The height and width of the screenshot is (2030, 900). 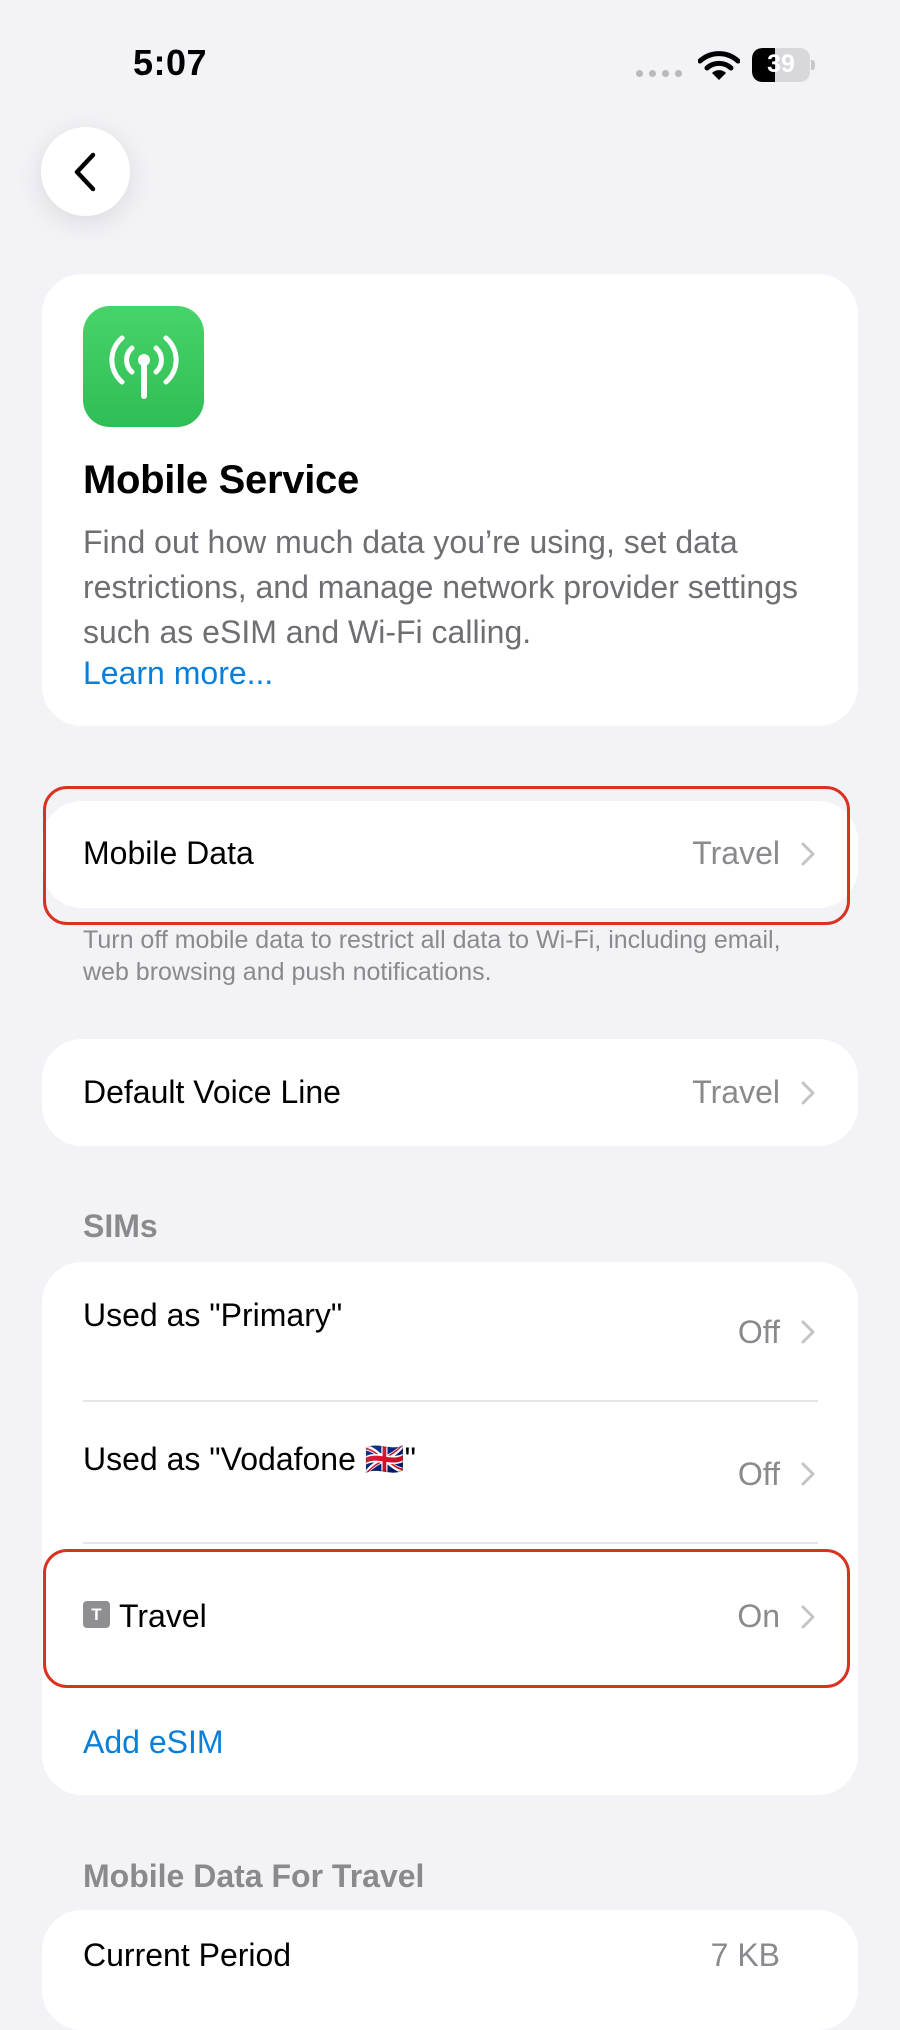 What do you see at coordinates (249, 1459) in the screenshot?
I see `sim-vodafone-label: Used as "Vodafone 🇬🇧"` at bounding box center [249, 1459].